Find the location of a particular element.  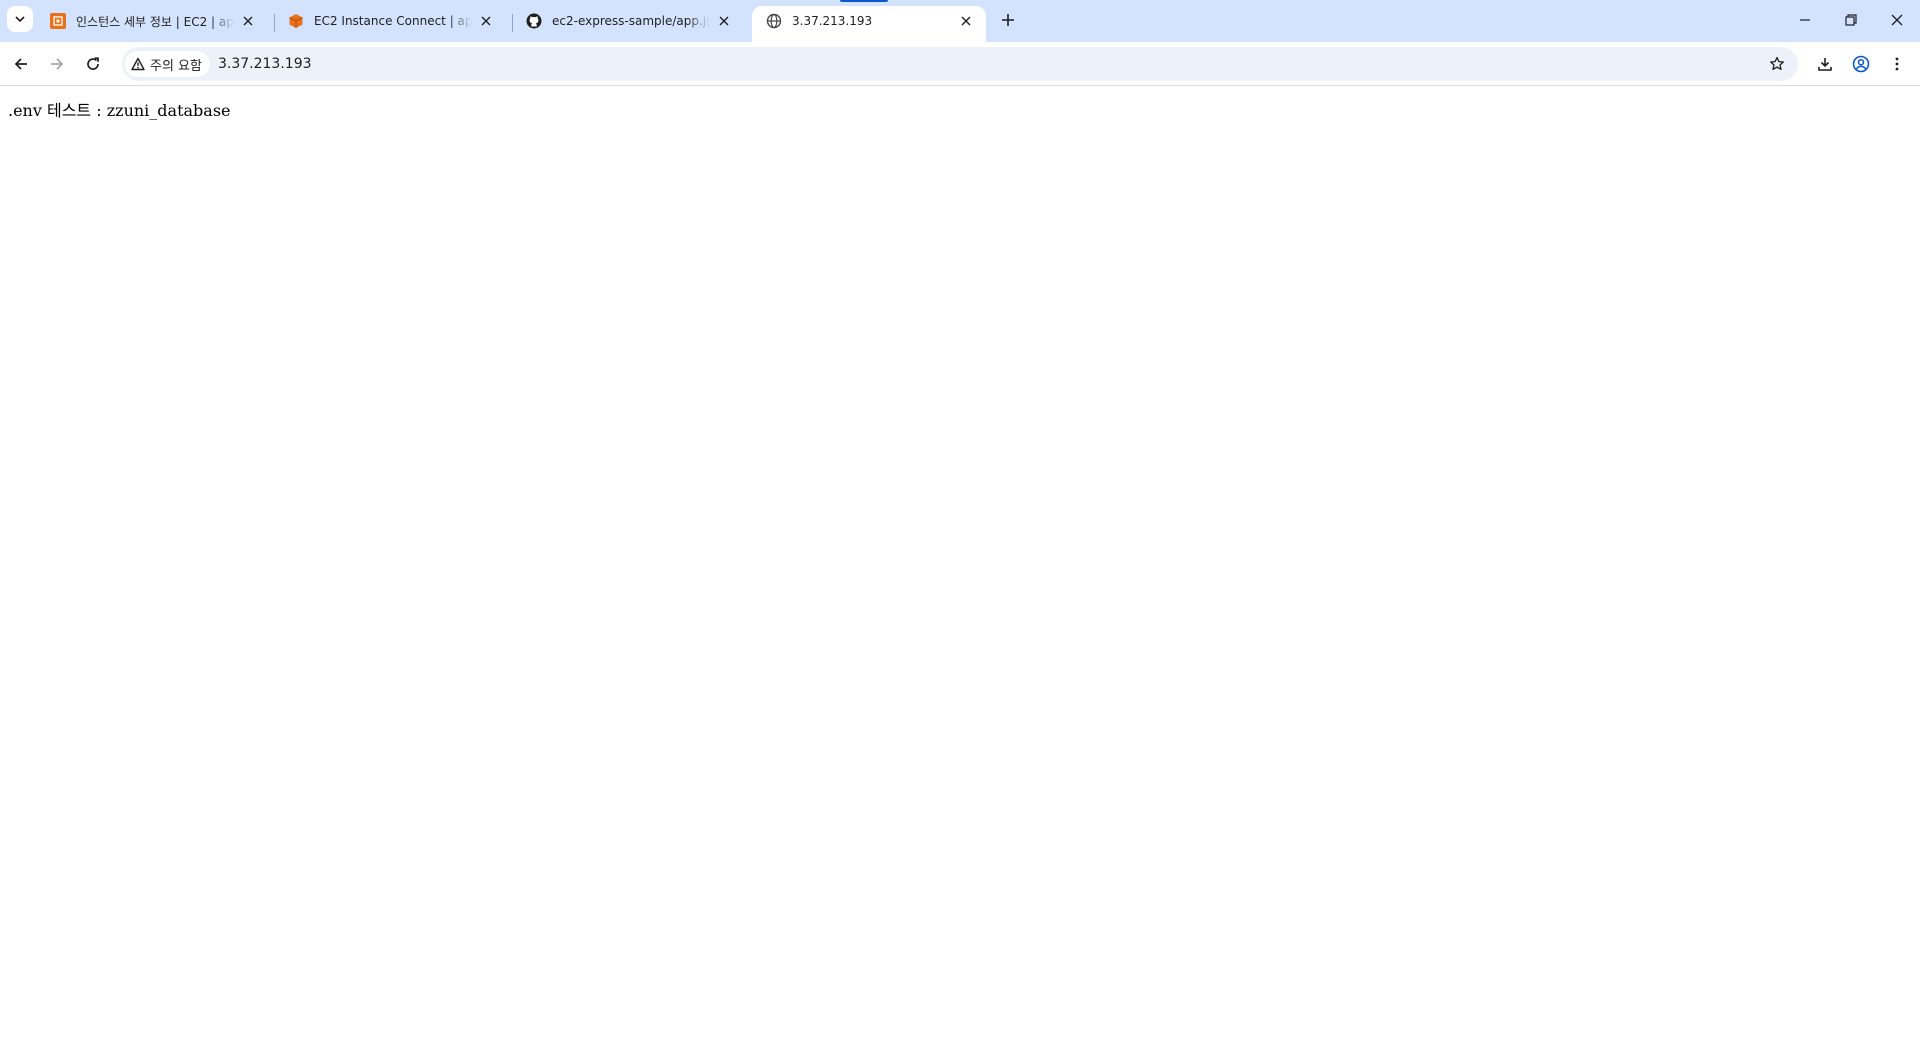

close-window-button is located at coordinates (1897, 20).